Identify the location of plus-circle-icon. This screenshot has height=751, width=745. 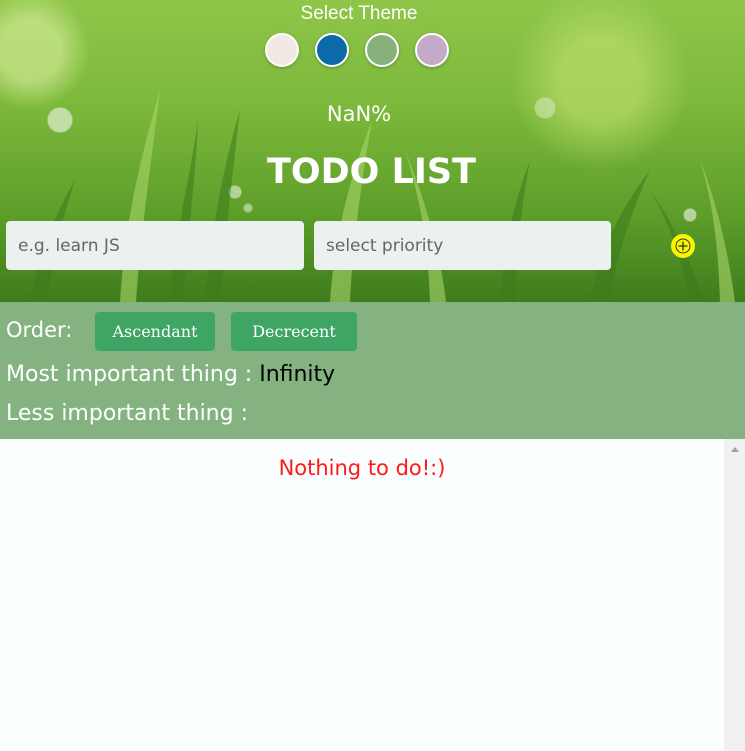
(683, 246).